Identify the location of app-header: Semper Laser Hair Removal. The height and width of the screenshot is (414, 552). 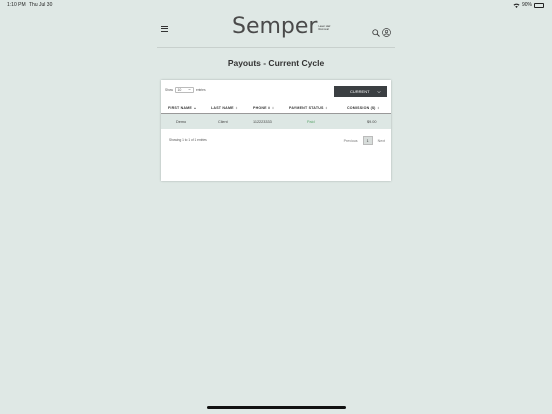
(276, 31).